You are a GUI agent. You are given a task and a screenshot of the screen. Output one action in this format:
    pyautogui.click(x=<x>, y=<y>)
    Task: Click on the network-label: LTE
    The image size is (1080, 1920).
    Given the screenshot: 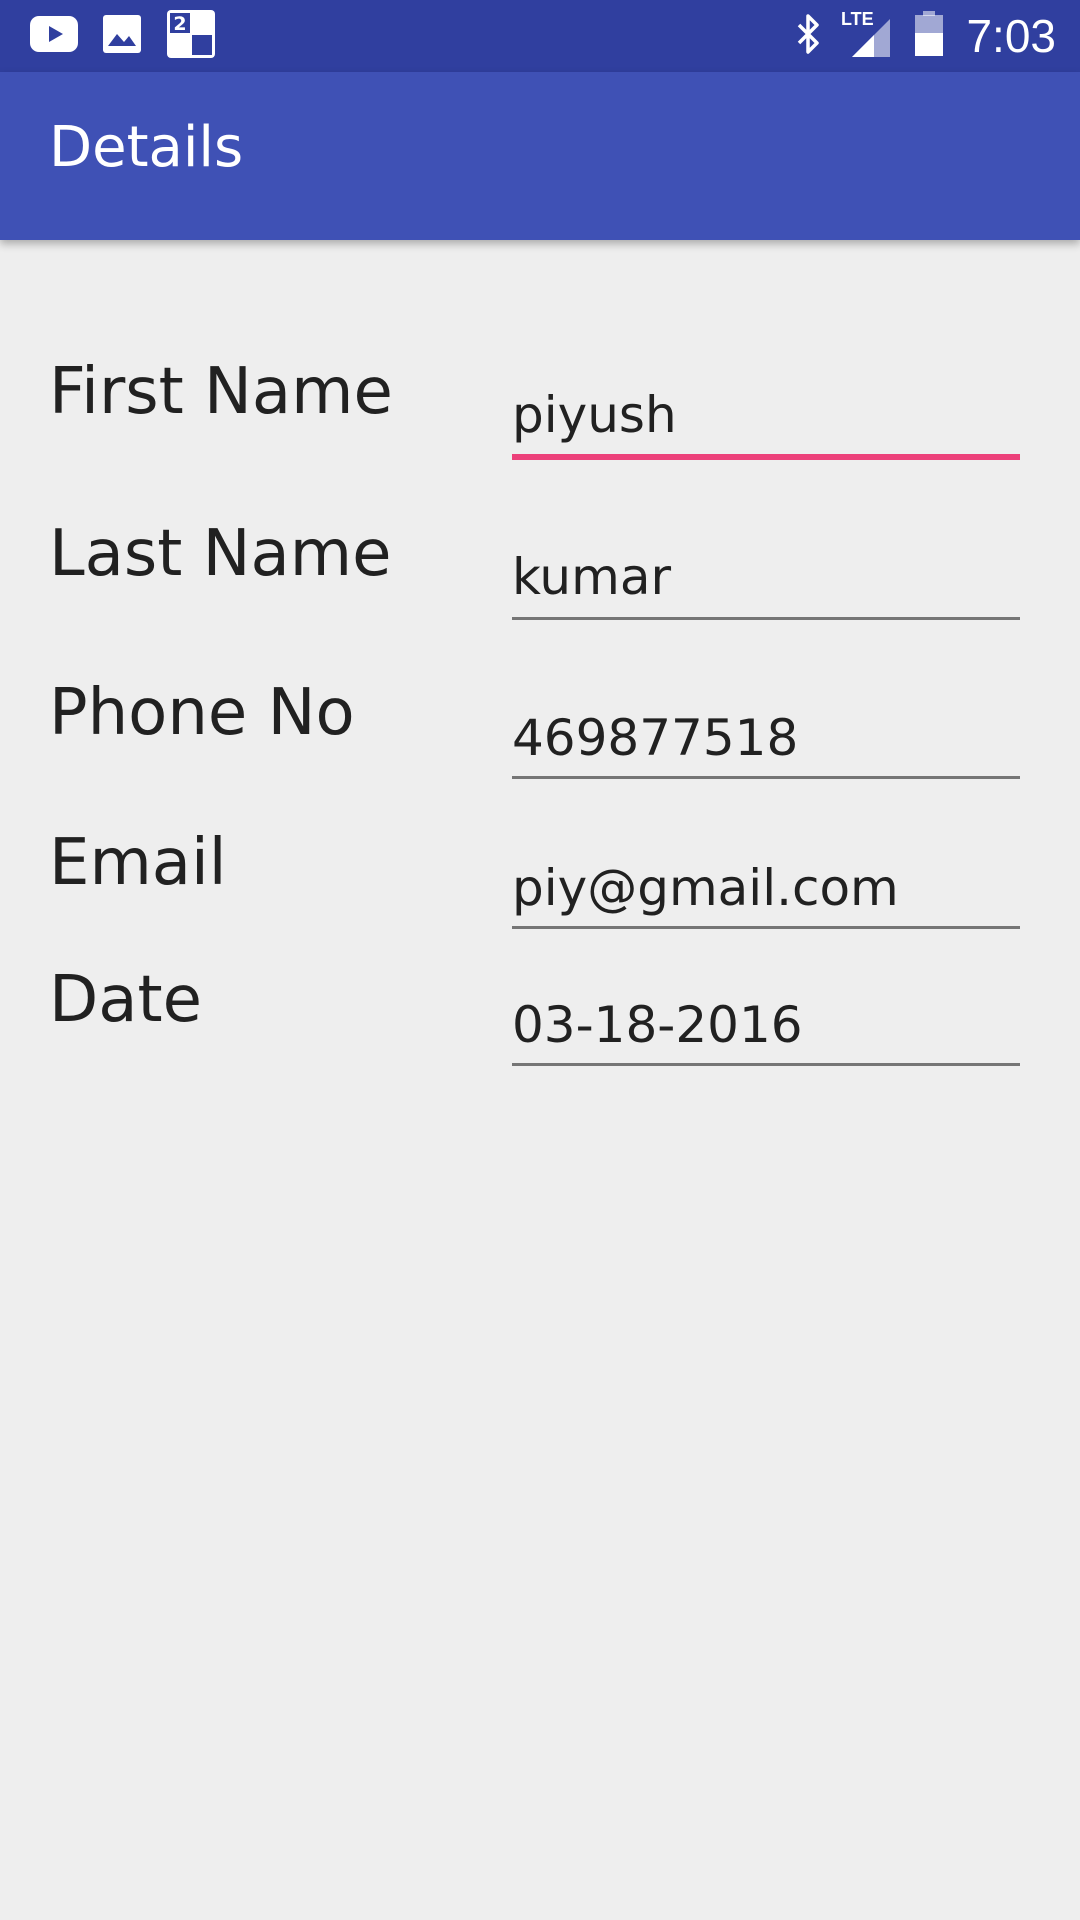 What is the action you would take?
    pyautogui.click(x=857, y=19)
    